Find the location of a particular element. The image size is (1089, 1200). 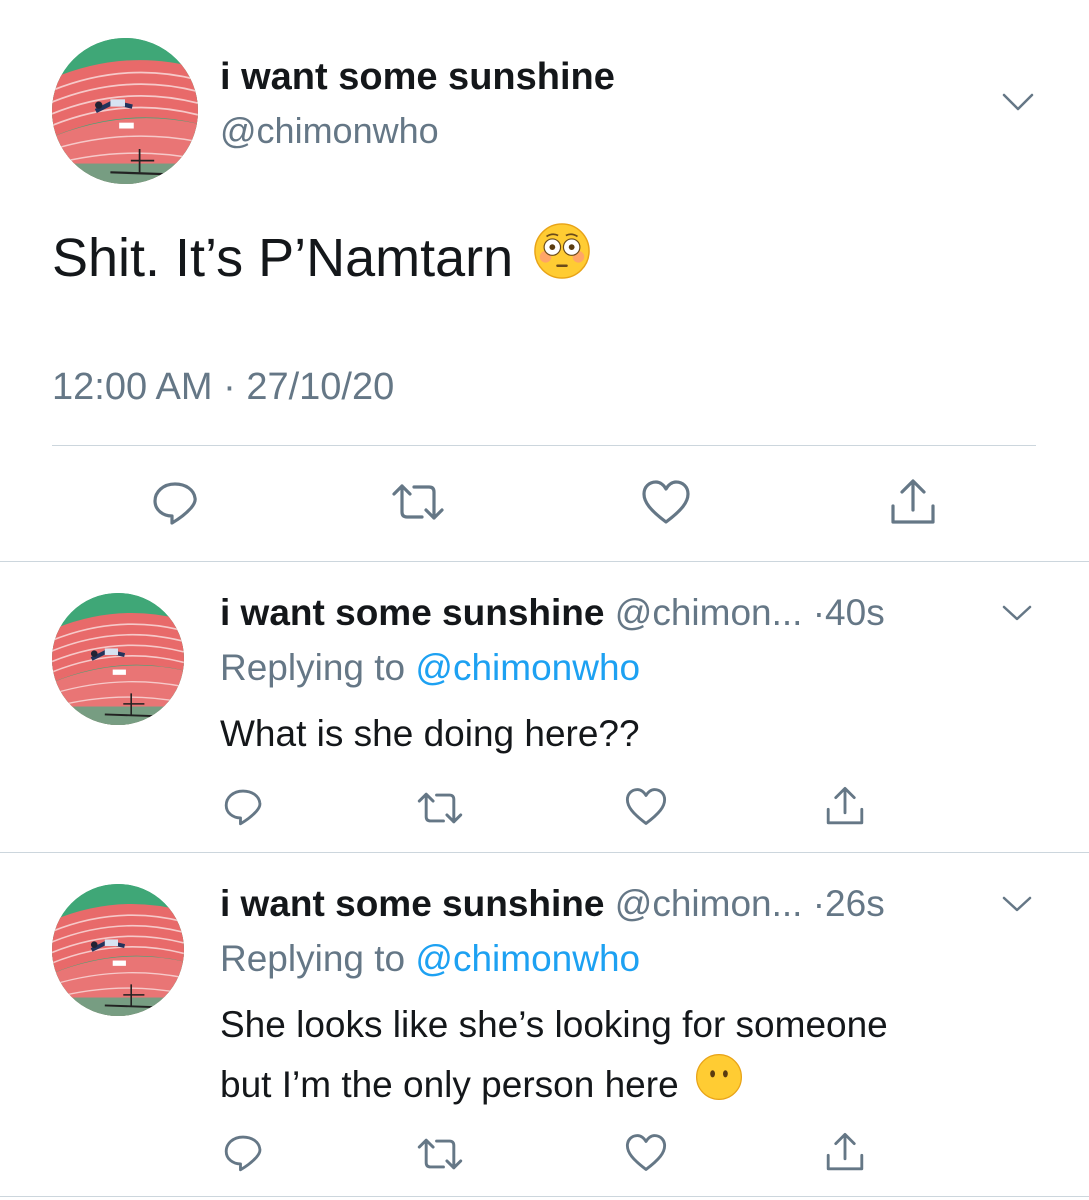

reply-text-line: She looks like she’s looking for someone is located at coordinates (554, 1024).